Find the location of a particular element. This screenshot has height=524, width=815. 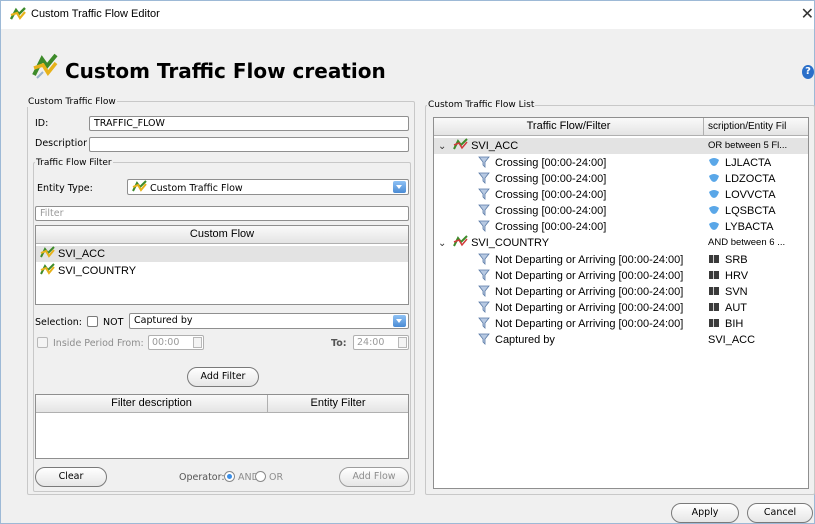

tree-child-row: Captured by SVI_ACC is located at coordinates (621, 340).